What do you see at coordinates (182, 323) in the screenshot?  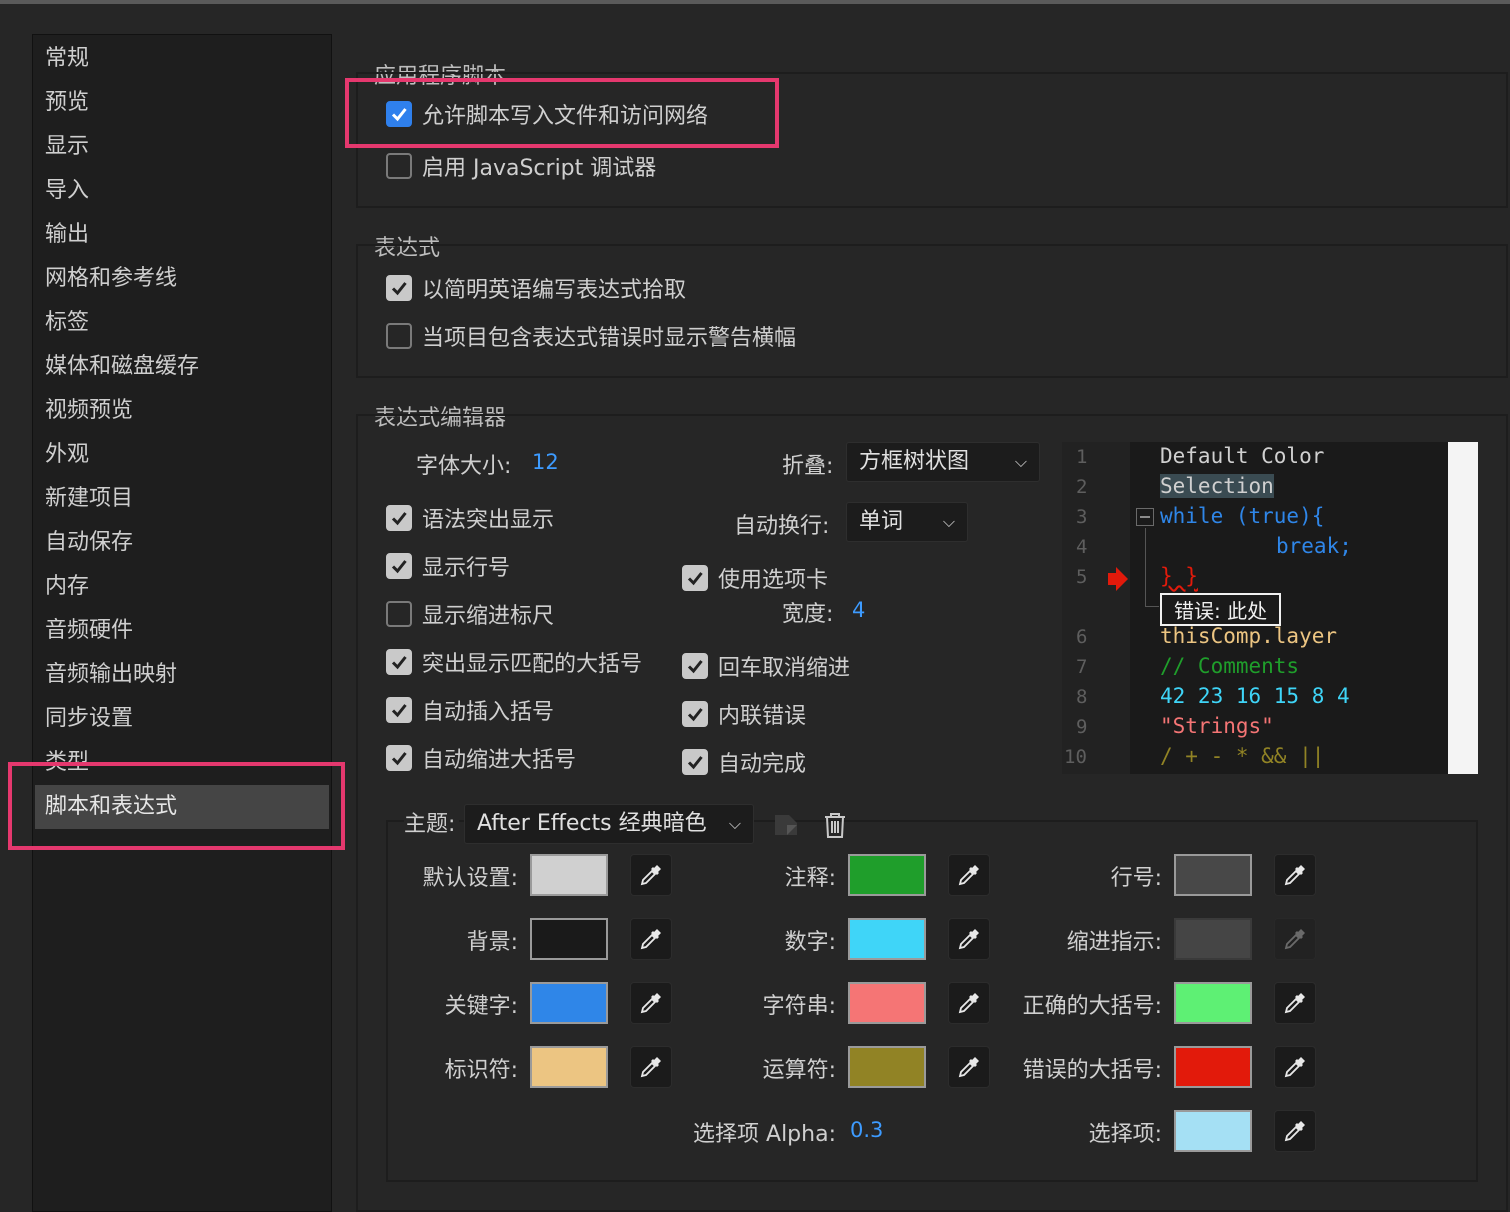 I see `sidebar-item-labels: 标签` at bounding box center [182, 323].